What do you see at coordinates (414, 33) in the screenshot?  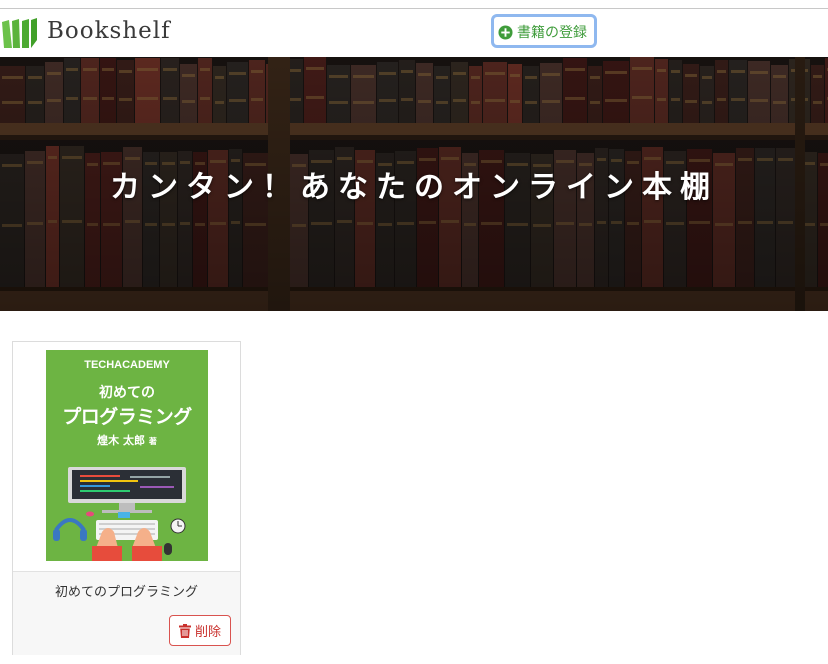 I see `navbar: Bookshelf 書籍の登録` at bounding box center [414, 33].